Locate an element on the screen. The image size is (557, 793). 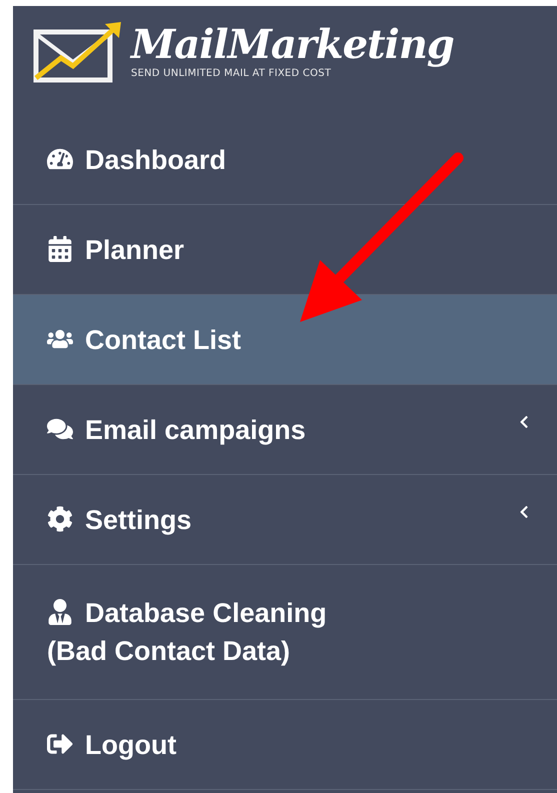
calendar-icon is located at coordinates (60, 249).